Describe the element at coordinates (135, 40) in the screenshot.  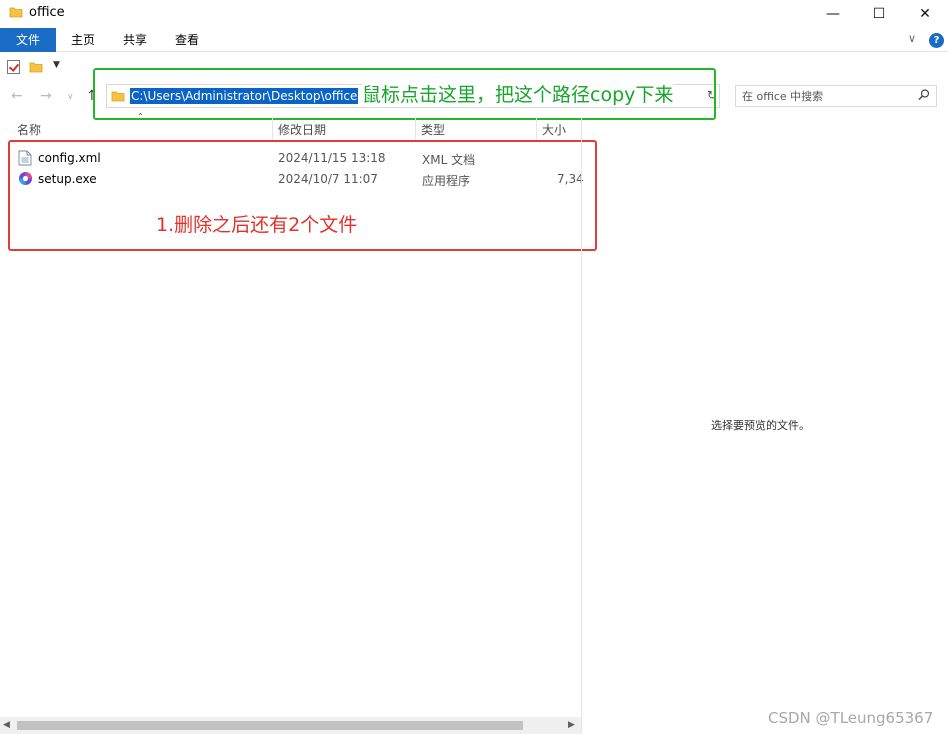
I see `tab-share: 共享` at that location.